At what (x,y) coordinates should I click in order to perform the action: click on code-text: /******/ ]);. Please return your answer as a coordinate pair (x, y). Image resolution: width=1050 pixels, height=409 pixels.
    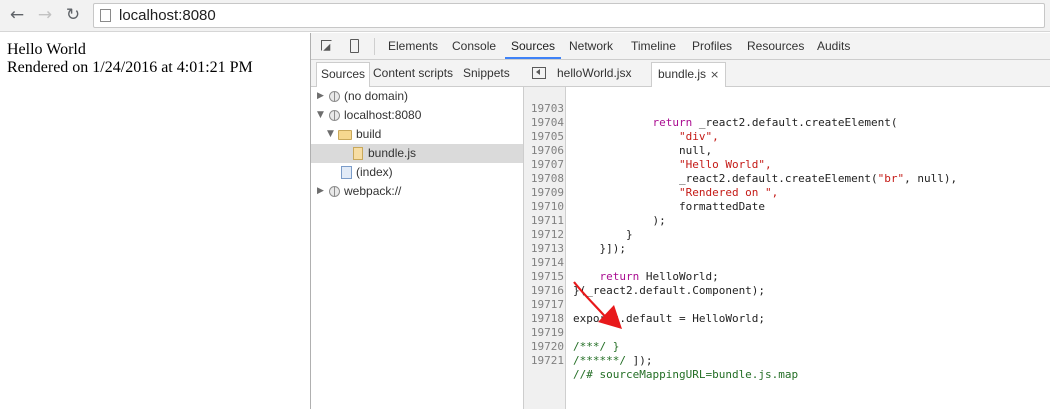
    Looking at the image, I should click on (613, 360).